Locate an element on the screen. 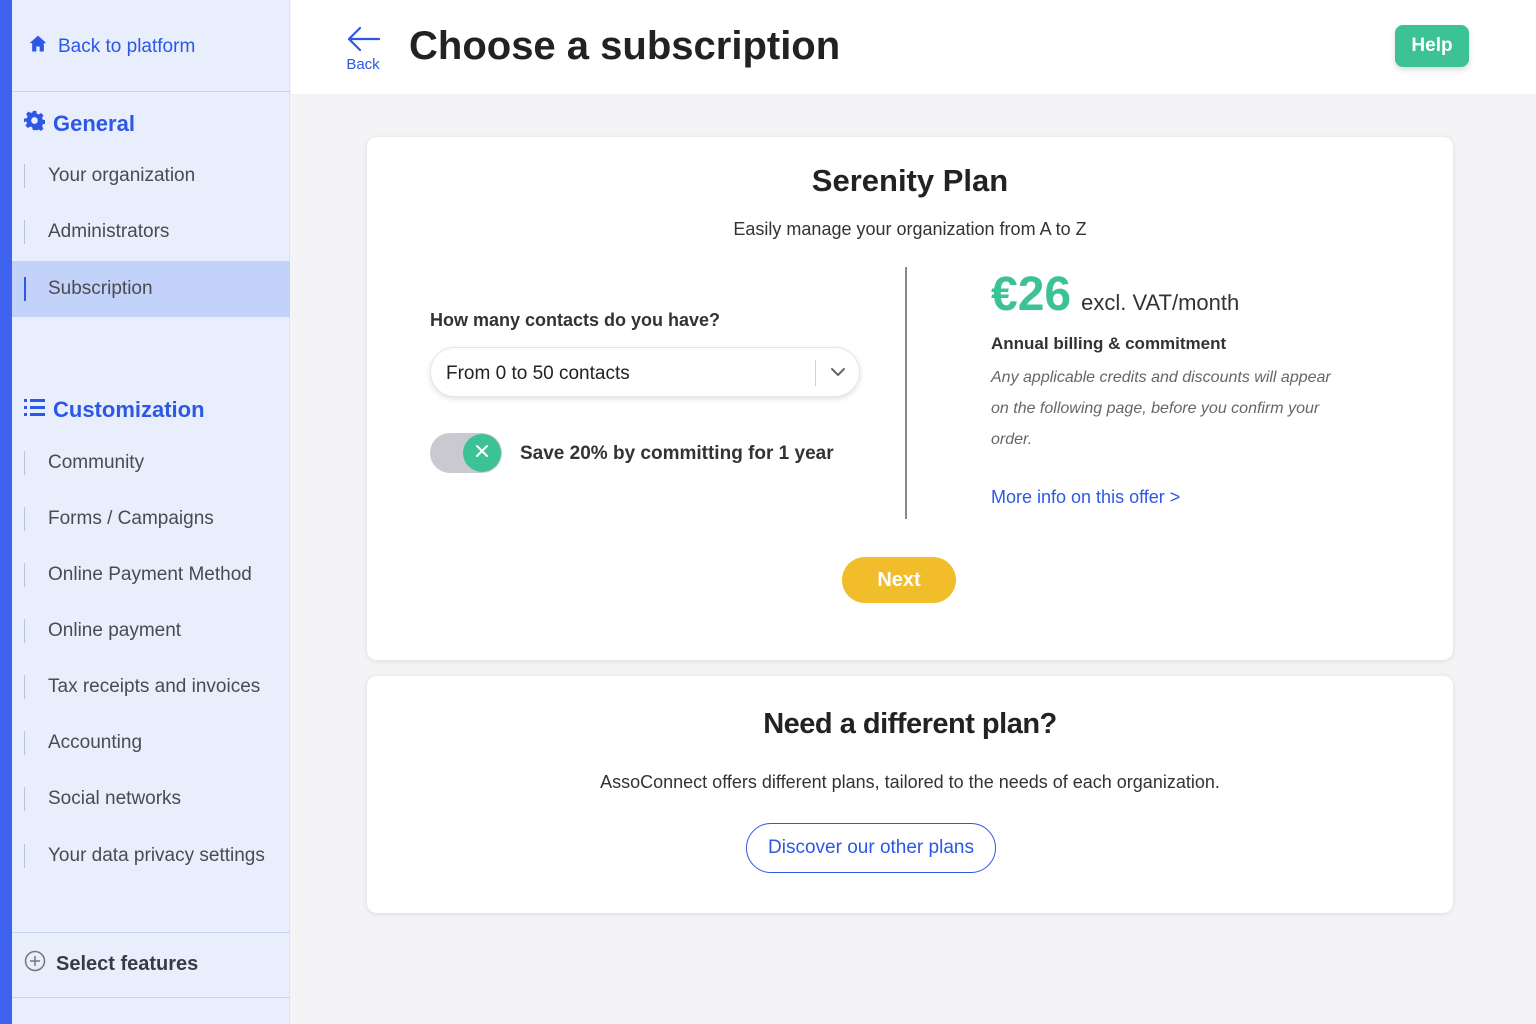 Image resolution: width=1536 pixels, height=1024 pixels. select-separator is located at coordinates (815, 373).